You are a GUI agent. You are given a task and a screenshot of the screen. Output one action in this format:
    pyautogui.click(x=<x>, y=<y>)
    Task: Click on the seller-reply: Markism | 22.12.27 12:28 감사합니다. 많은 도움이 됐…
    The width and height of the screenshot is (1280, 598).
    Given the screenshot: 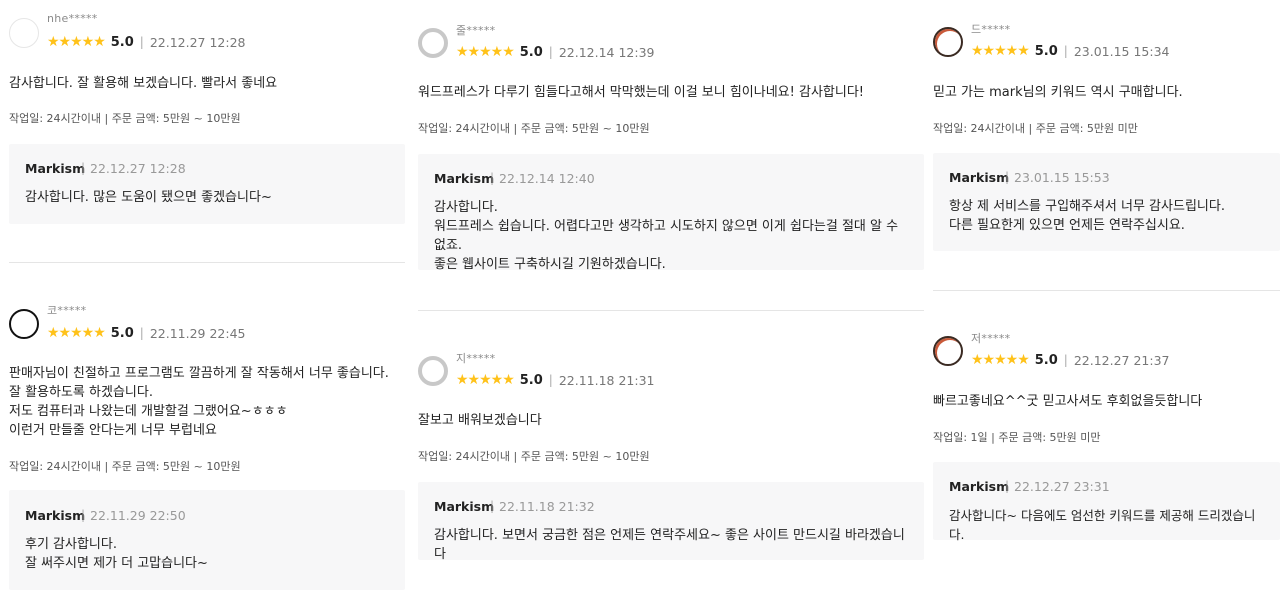 What is the action you would take?
    pyautogui.click(x=207, y=184)
    